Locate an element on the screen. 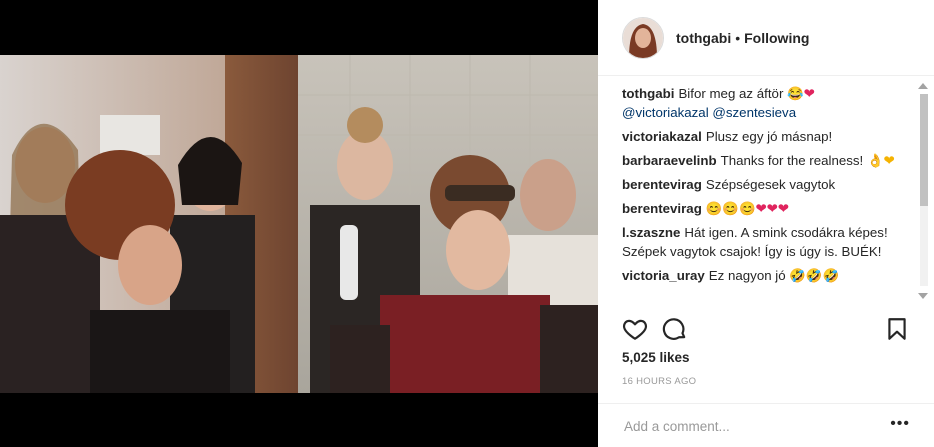  avatar is located at coordinates (643, 37).